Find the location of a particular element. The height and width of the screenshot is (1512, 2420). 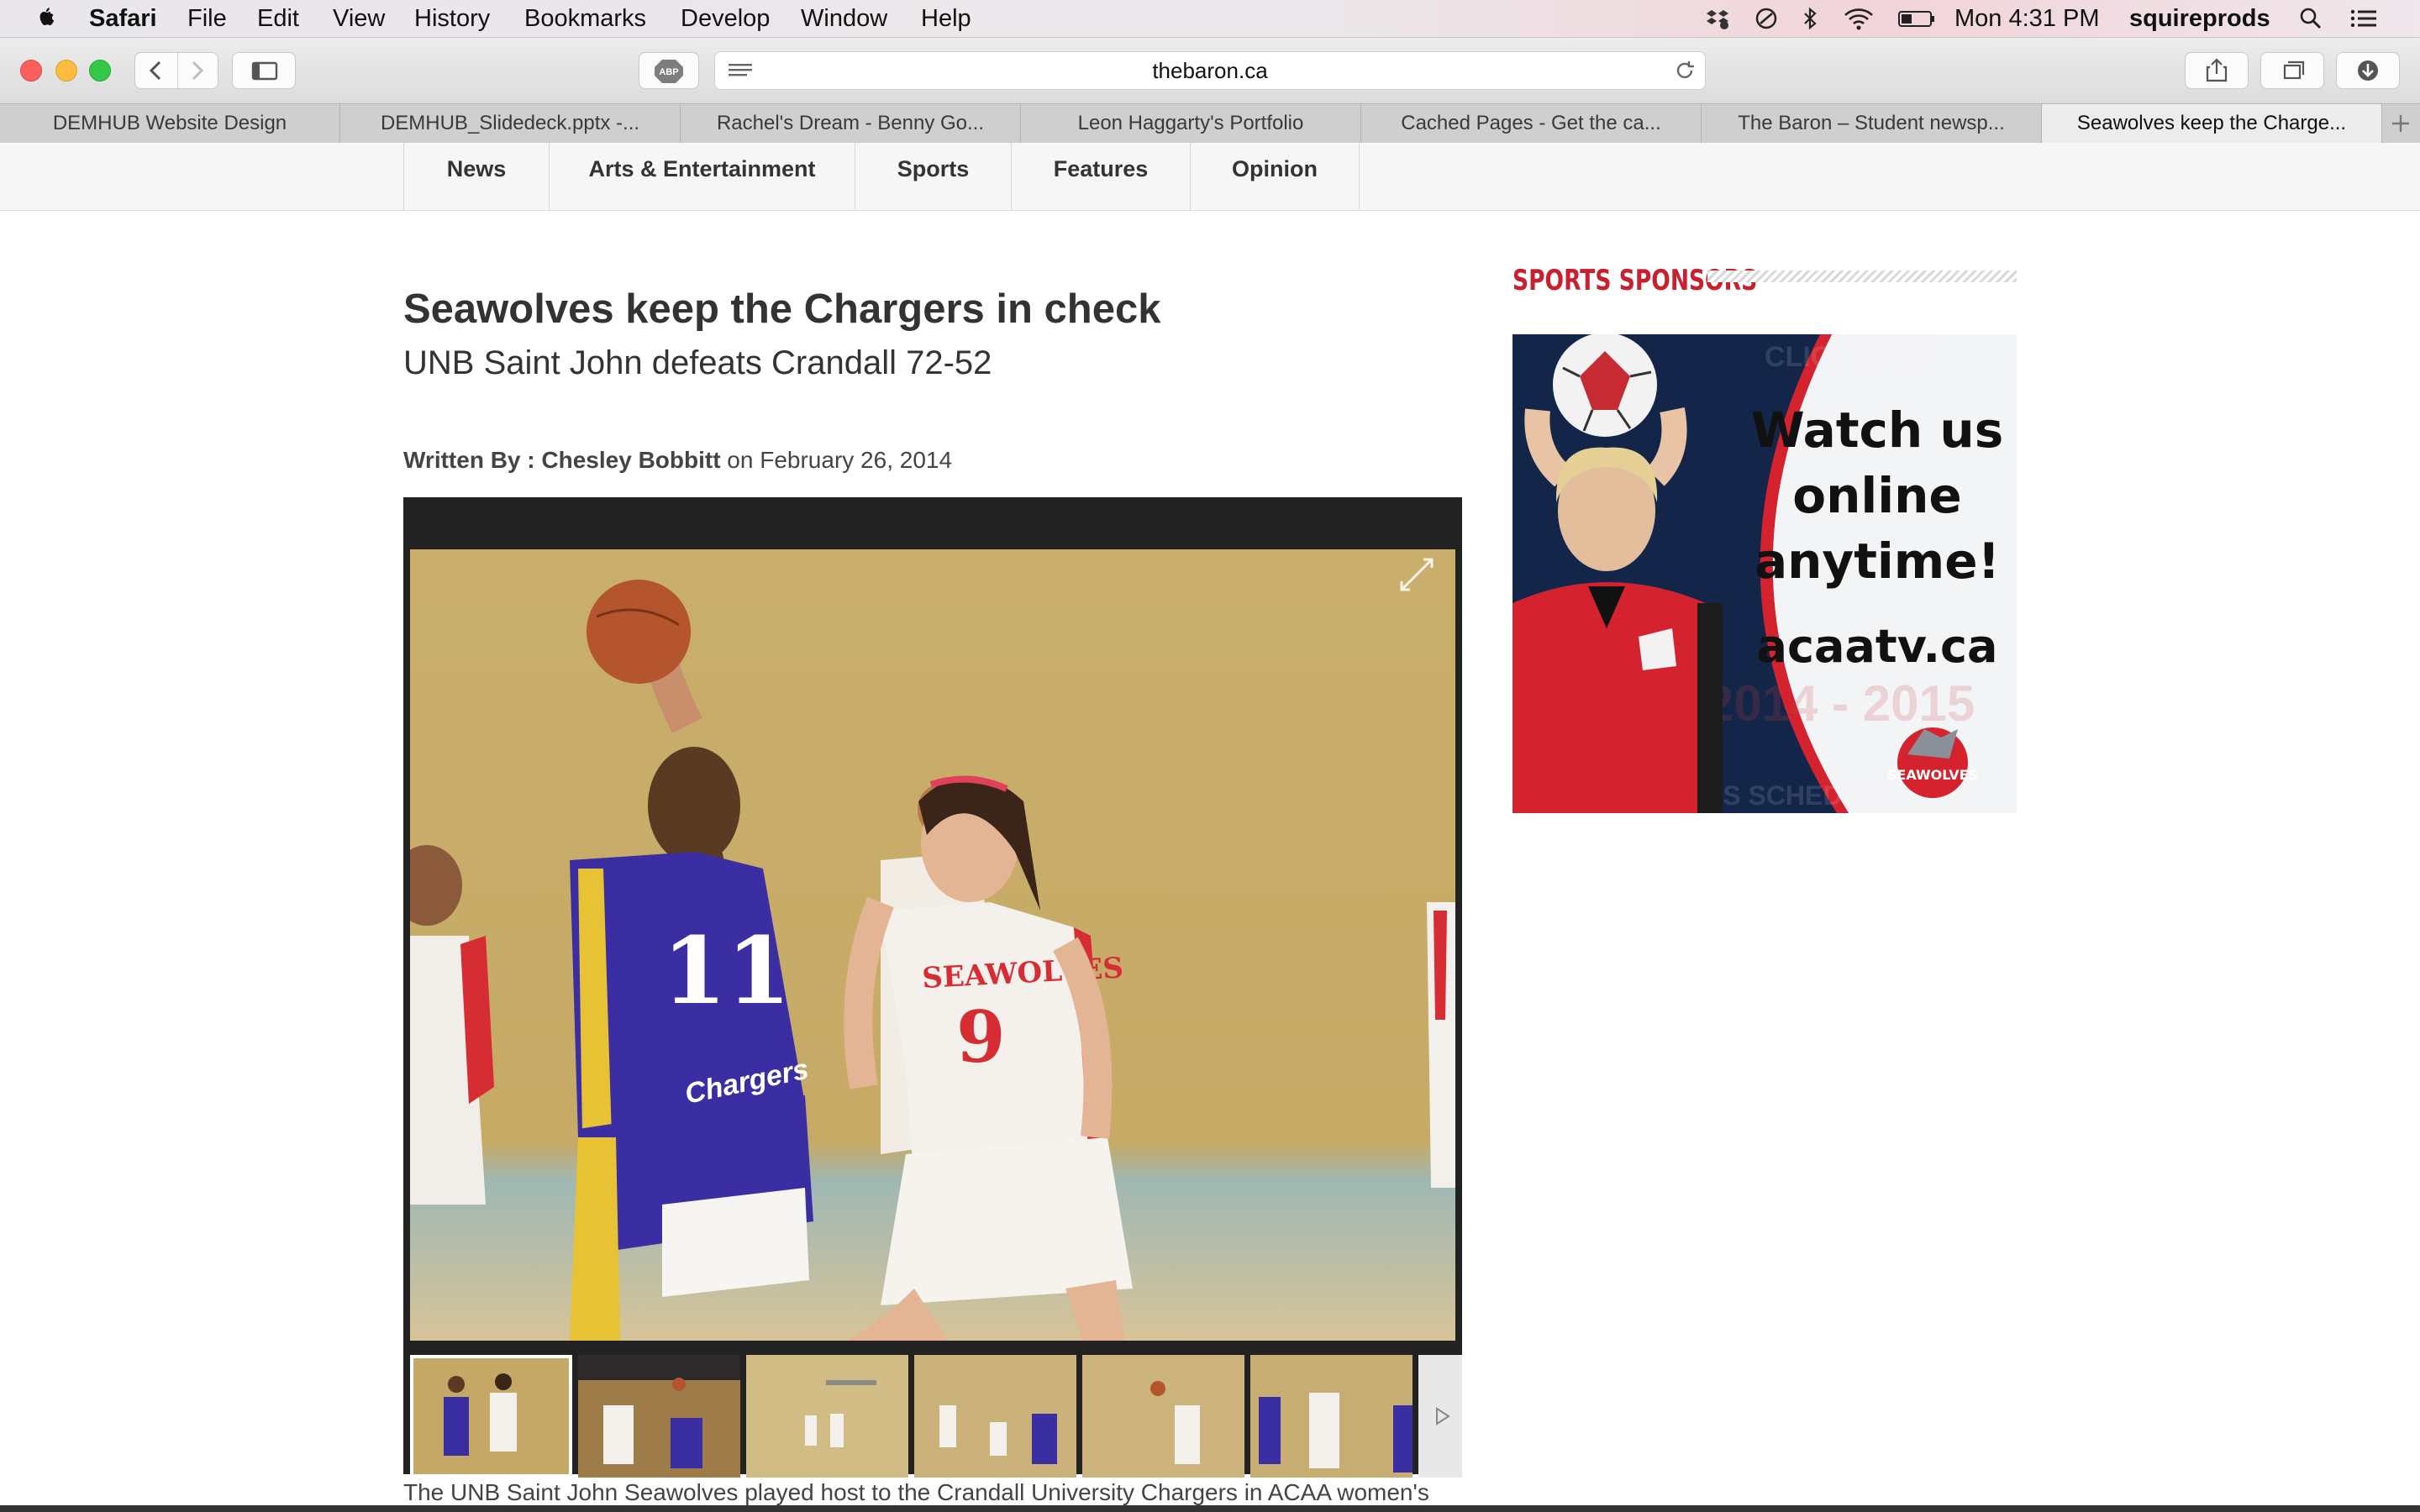

adblock-label: ABP is located at coordinates (668, 72).